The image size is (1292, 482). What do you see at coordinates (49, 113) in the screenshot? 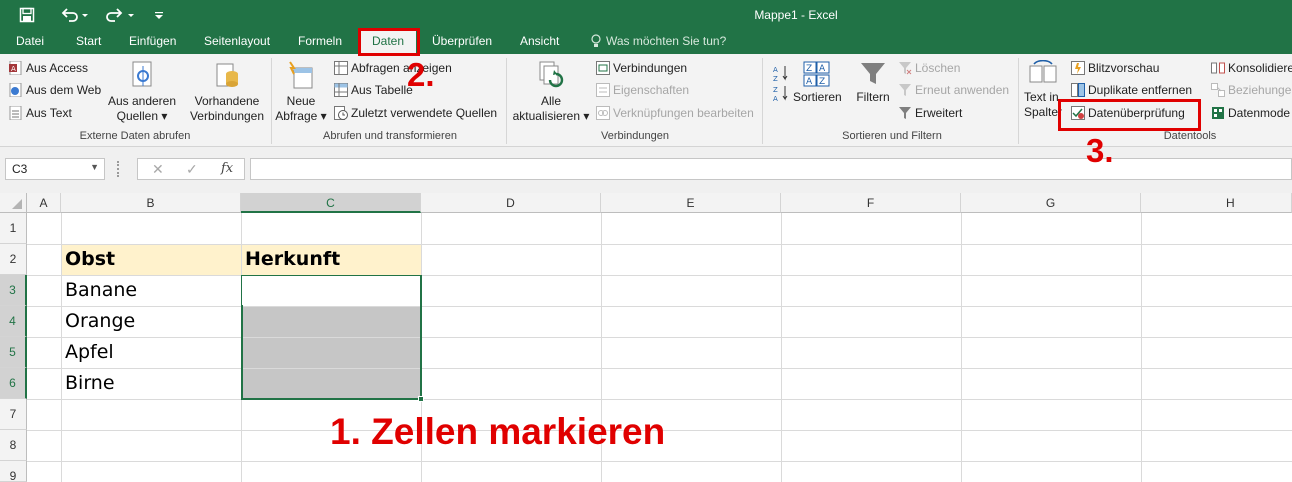
I see `from-text-label: Aus Text` at bounding box center [49, 113].